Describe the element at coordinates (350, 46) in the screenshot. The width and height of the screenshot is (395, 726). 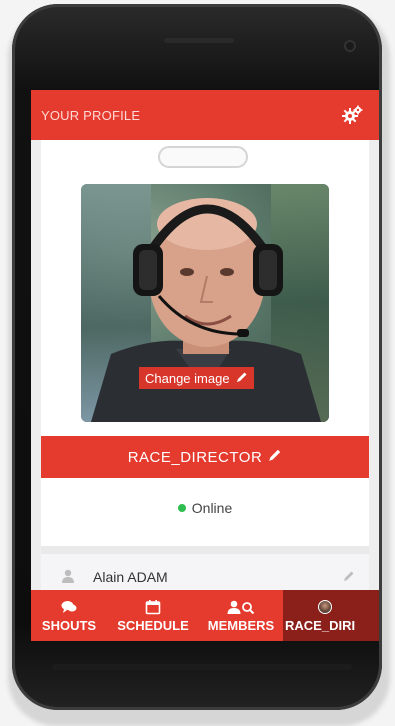
I see `front-camera` at that location.